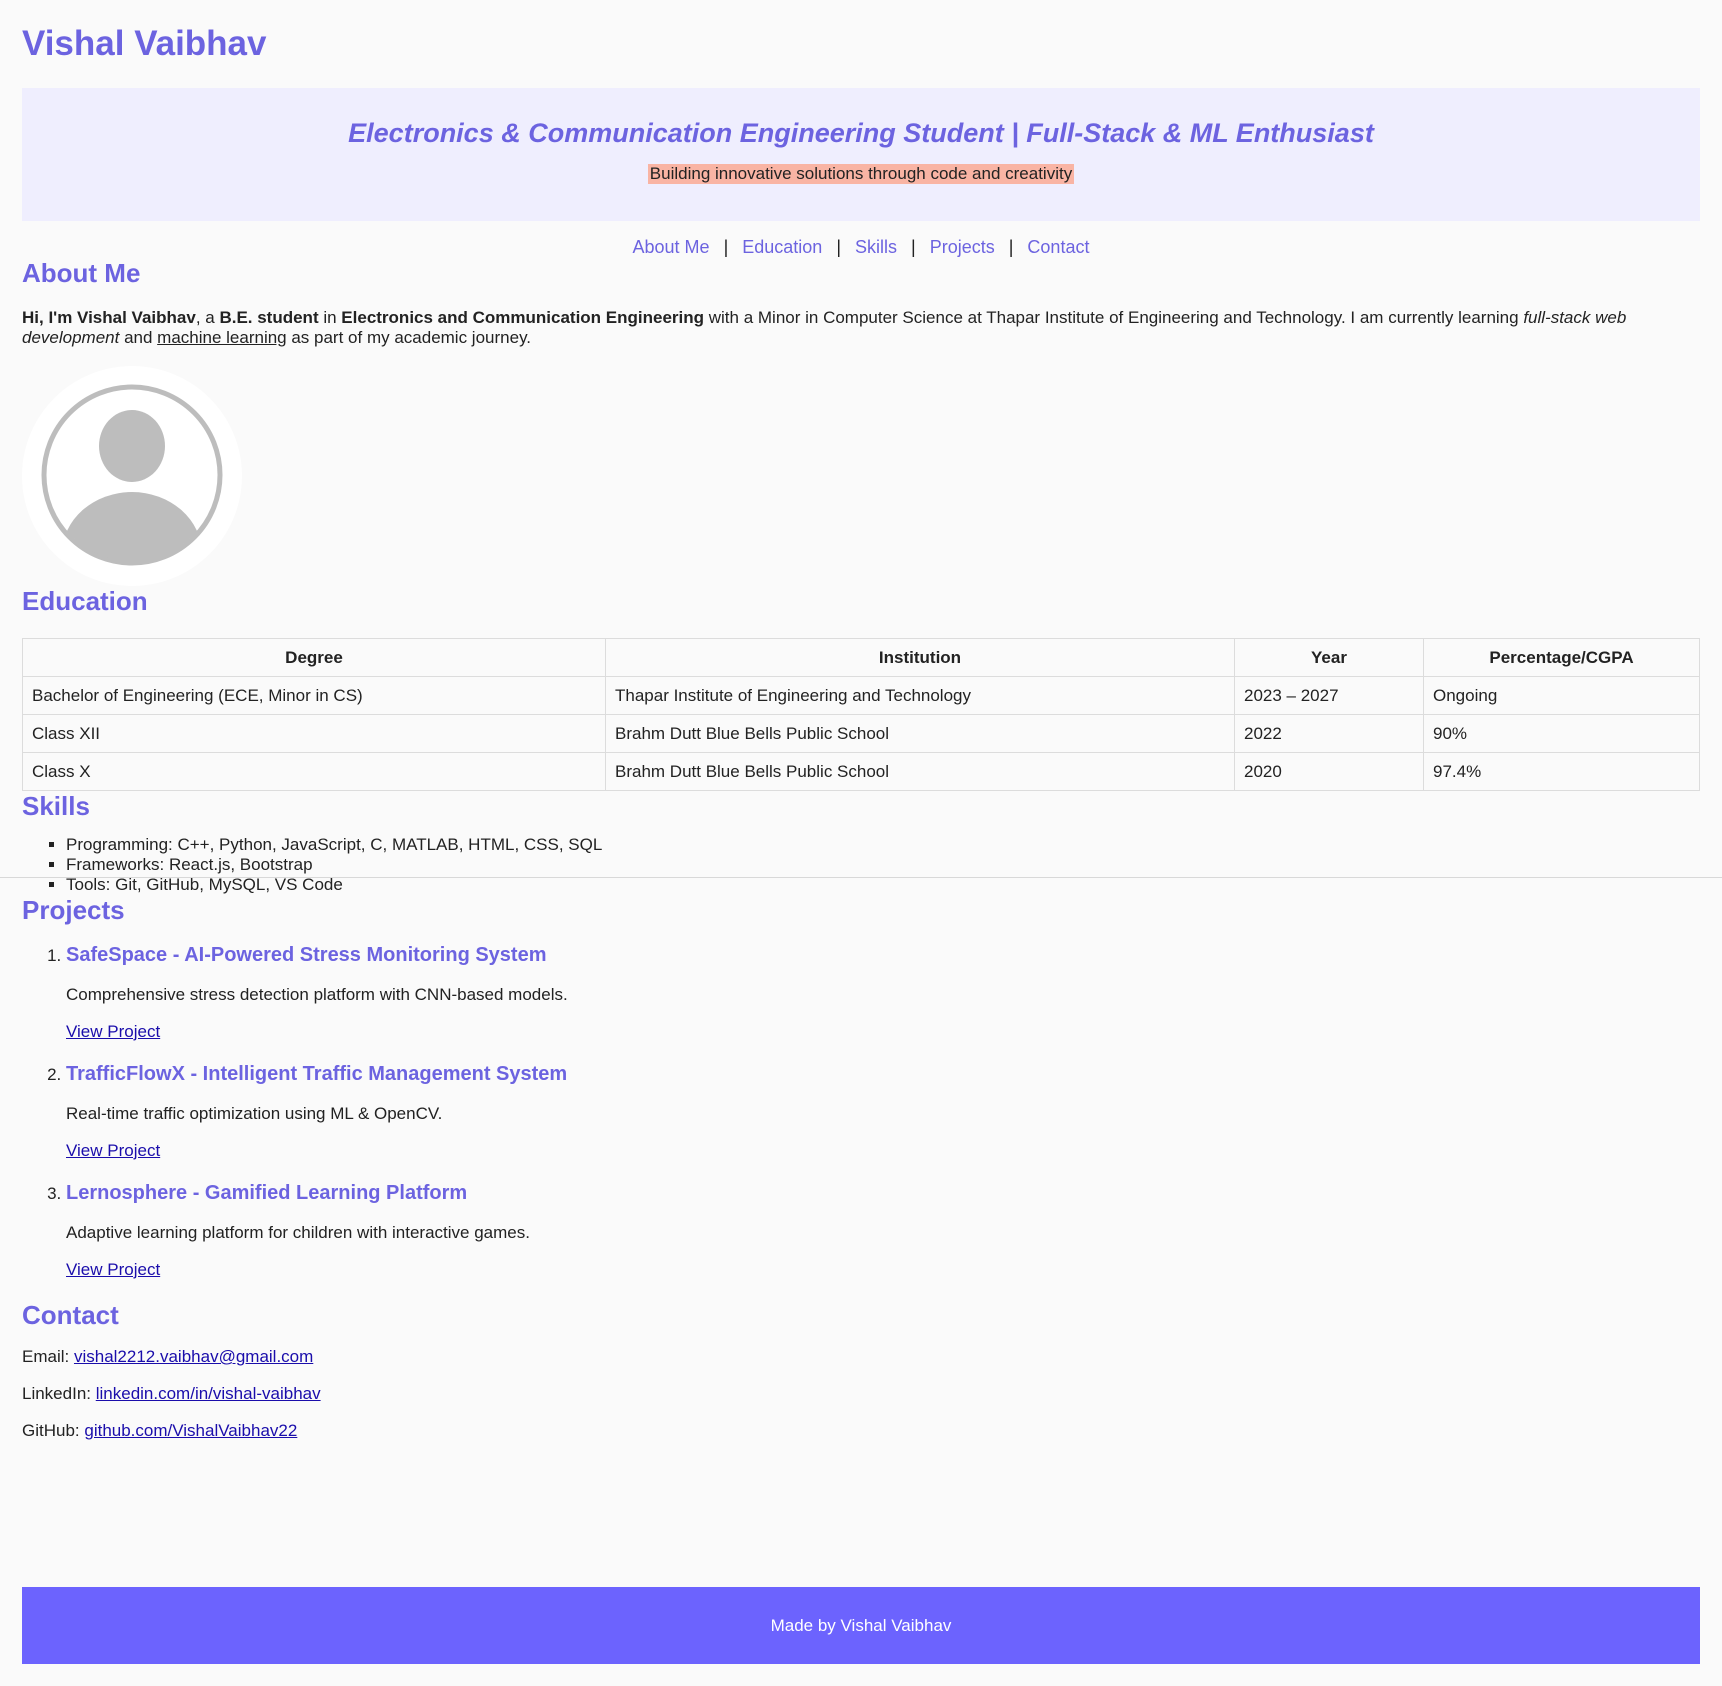  Describe the element at coordinates (267, 1193) in the screenshot. I see `project-title: Lernosphere - Gamified Learning Platform` at that location.